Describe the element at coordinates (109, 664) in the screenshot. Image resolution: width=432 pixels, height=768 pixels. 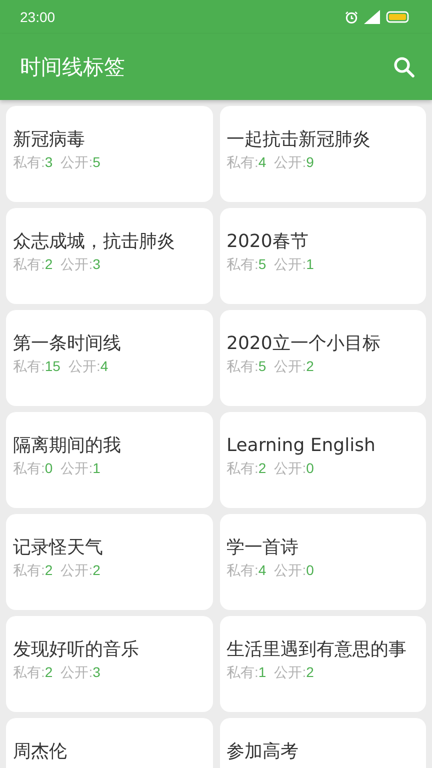
I see `timeline-card: 发现好听的音乐 私有:2 公开:3` at that location.